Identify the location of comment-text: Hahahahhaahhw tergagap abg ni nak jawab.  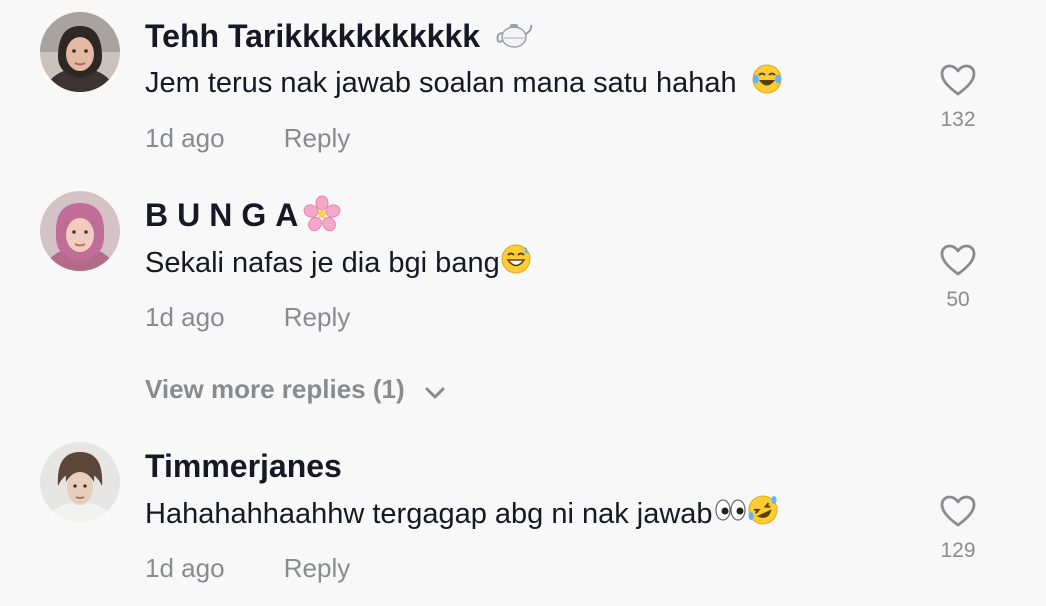
(462, 515).